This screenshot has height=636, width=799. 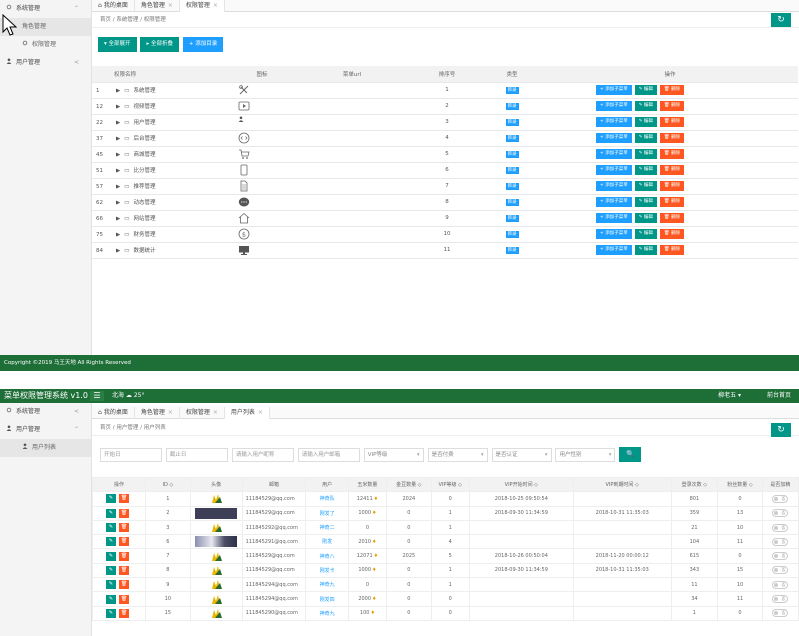 I want to click on user-name-link: 刚发, so click(x=327, y=542).